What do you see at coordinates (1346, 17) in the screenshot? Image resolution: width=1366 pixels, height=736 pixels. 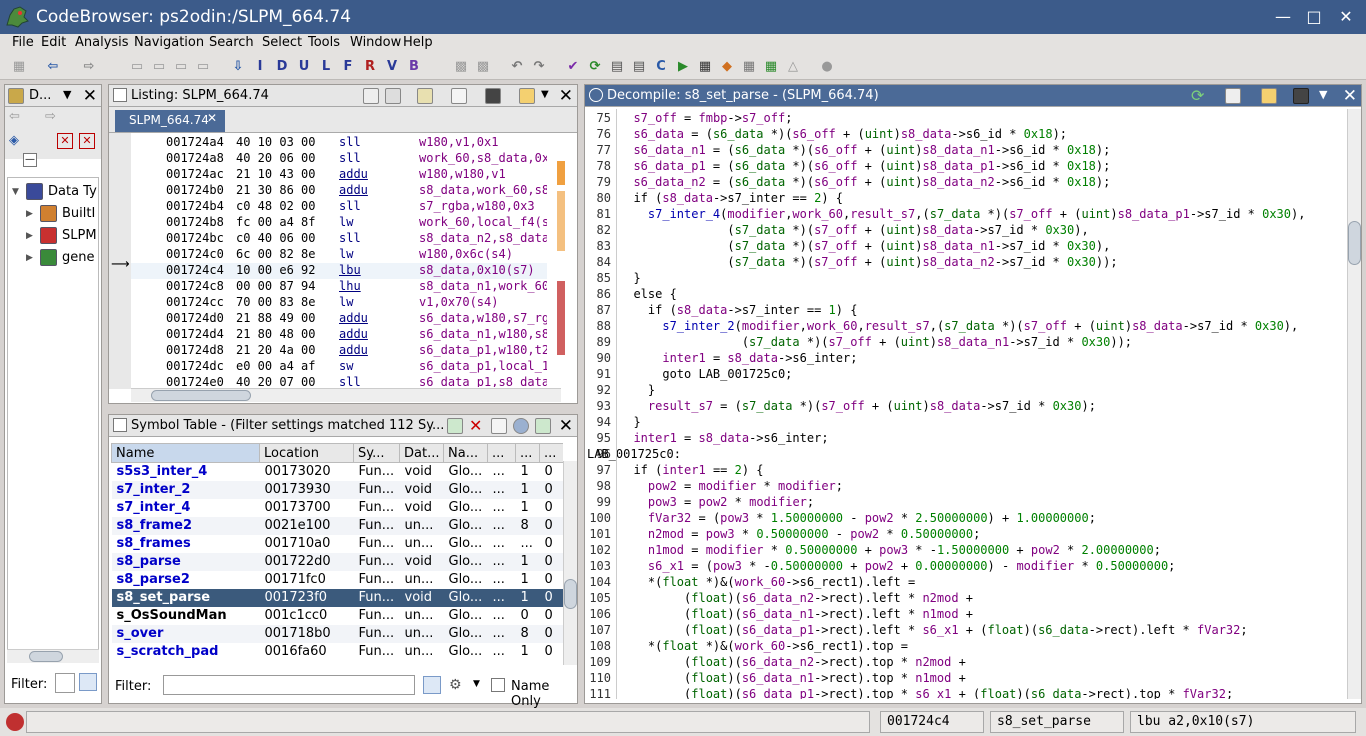 I see `close-icon: ✕` at bounding box center [1346, 17].